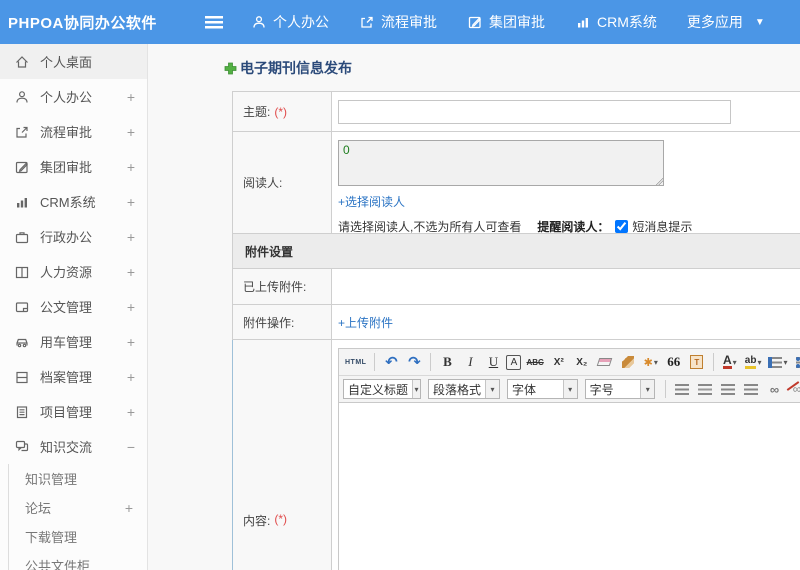  Describe the element at coordinates (391, 362) in the screenshot. I see `undo-icon: ↶` at that location.